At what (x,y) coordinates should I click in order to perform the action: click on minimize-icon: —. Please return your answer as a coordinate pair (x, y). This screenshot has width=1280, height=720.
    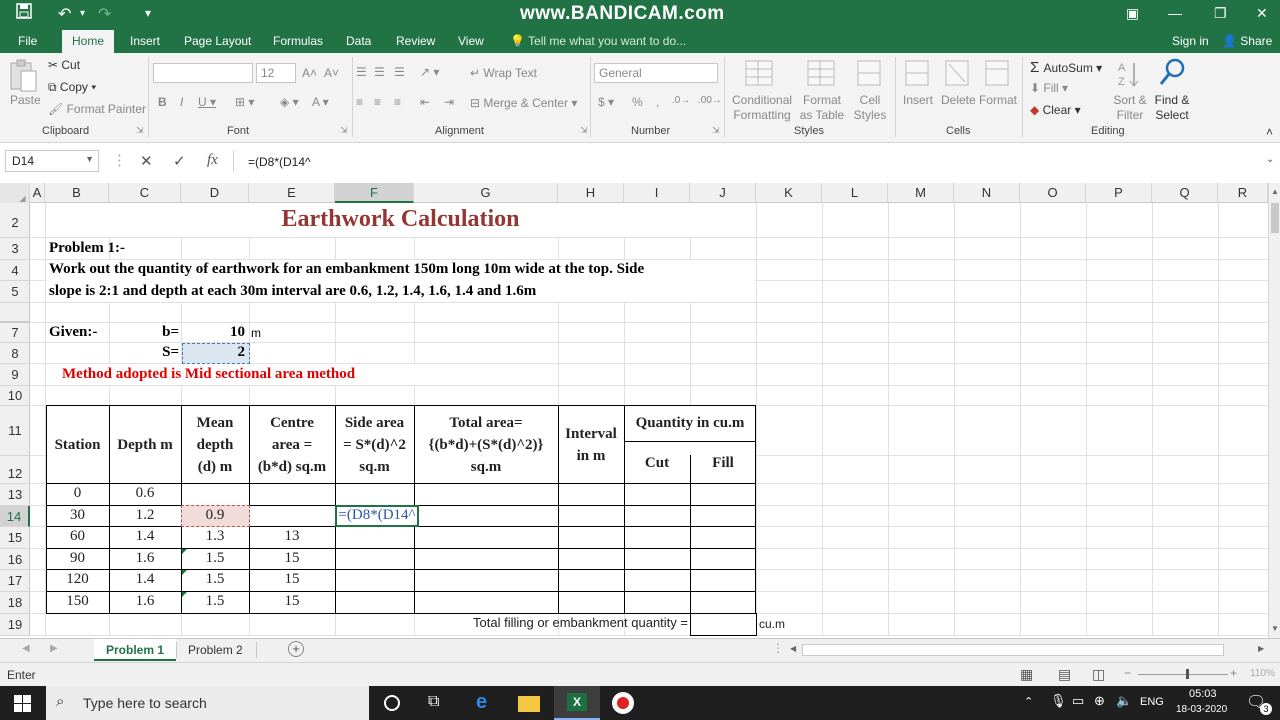
    Looking at the image, I should click on (1175, 13).